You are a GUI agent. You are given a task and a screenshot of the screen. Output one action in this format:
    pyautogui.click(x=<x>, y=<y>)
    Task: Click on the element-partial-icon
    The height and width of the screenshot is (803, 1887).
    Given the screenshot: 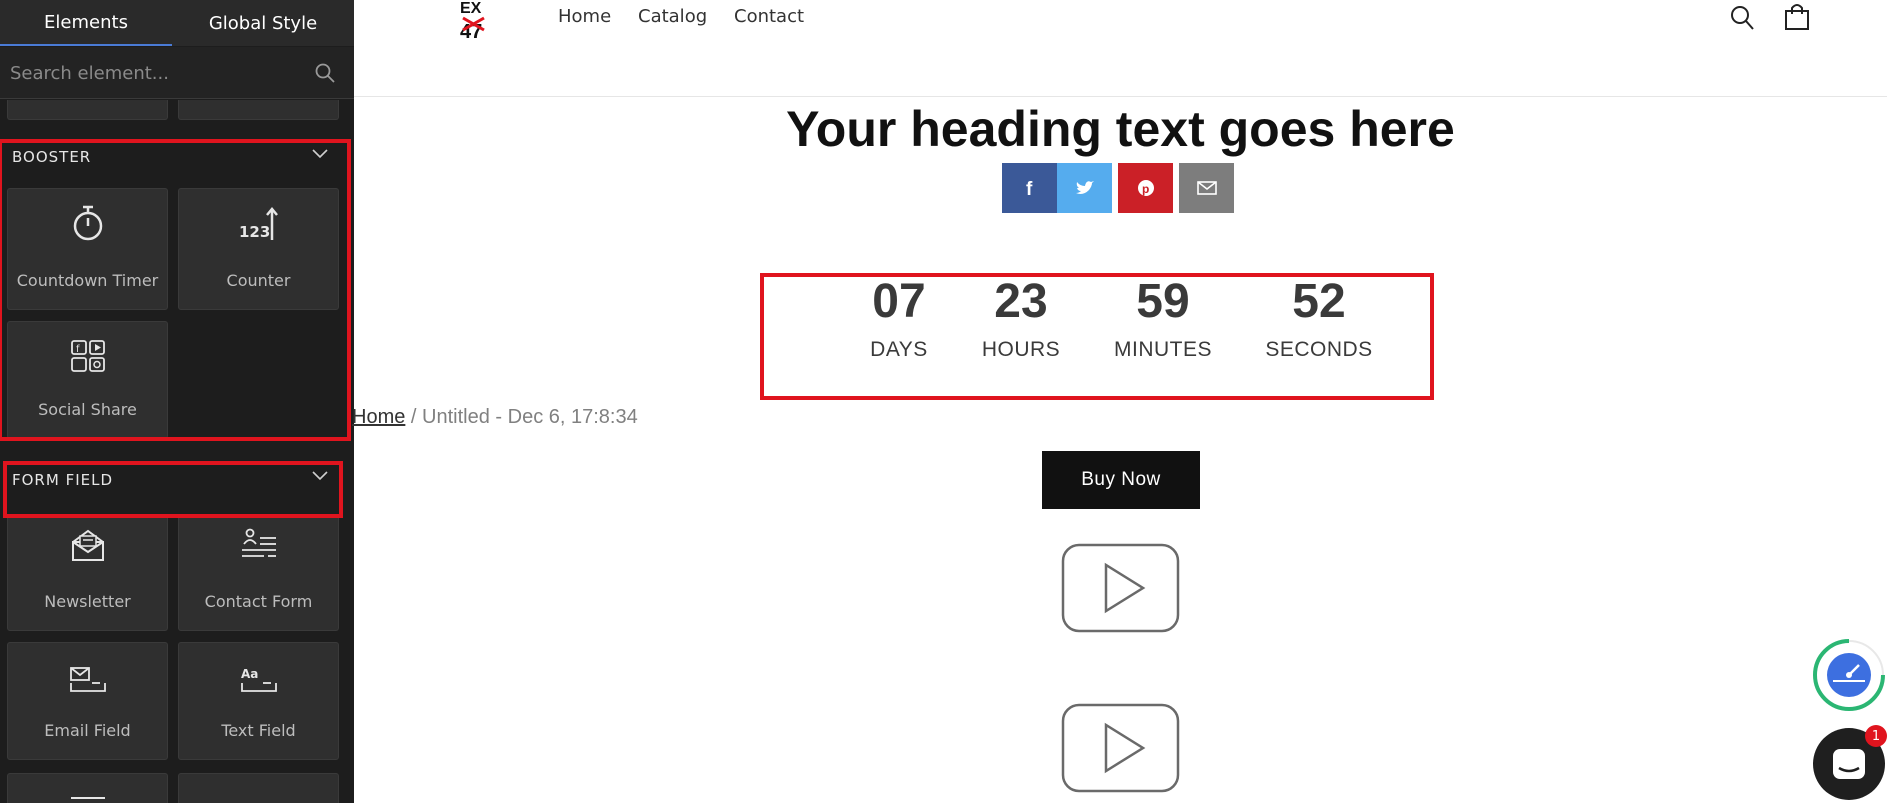 What is the action you would take?
    pyautogui.click(x=87, y=798)
    